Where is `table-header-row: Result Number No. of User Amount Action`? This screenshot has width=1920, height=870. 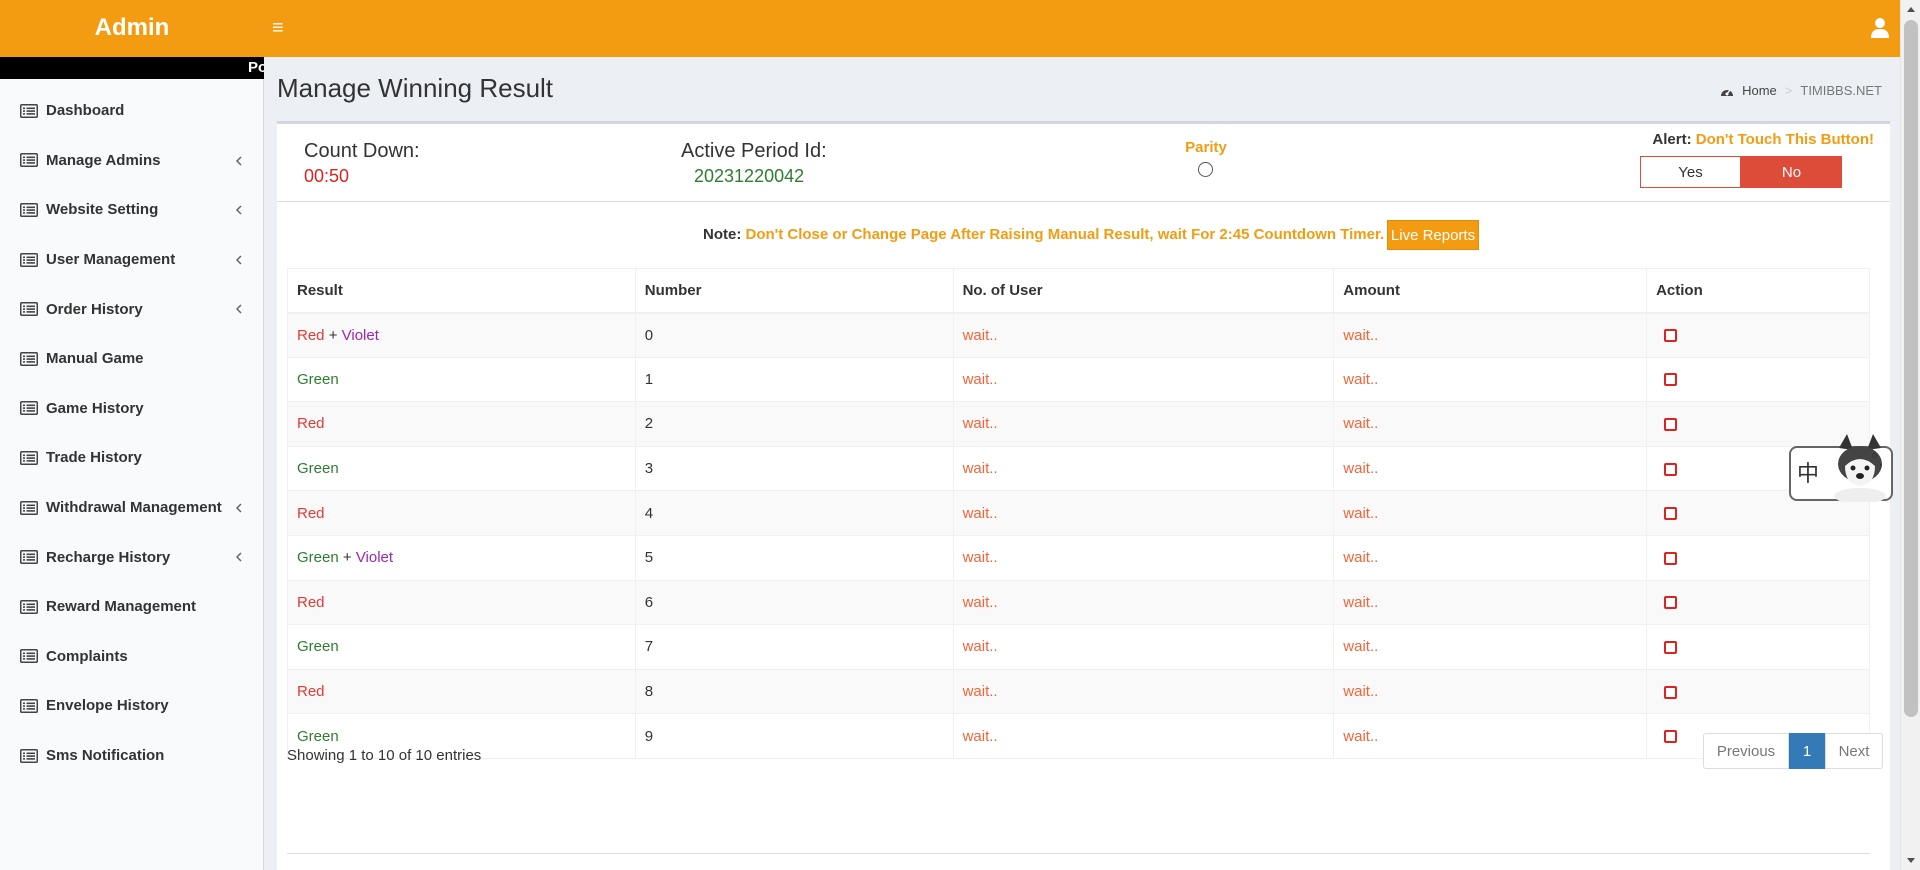 table-header-row: Result Number No. of User Amount Action is located at coordinates (1078, 291).